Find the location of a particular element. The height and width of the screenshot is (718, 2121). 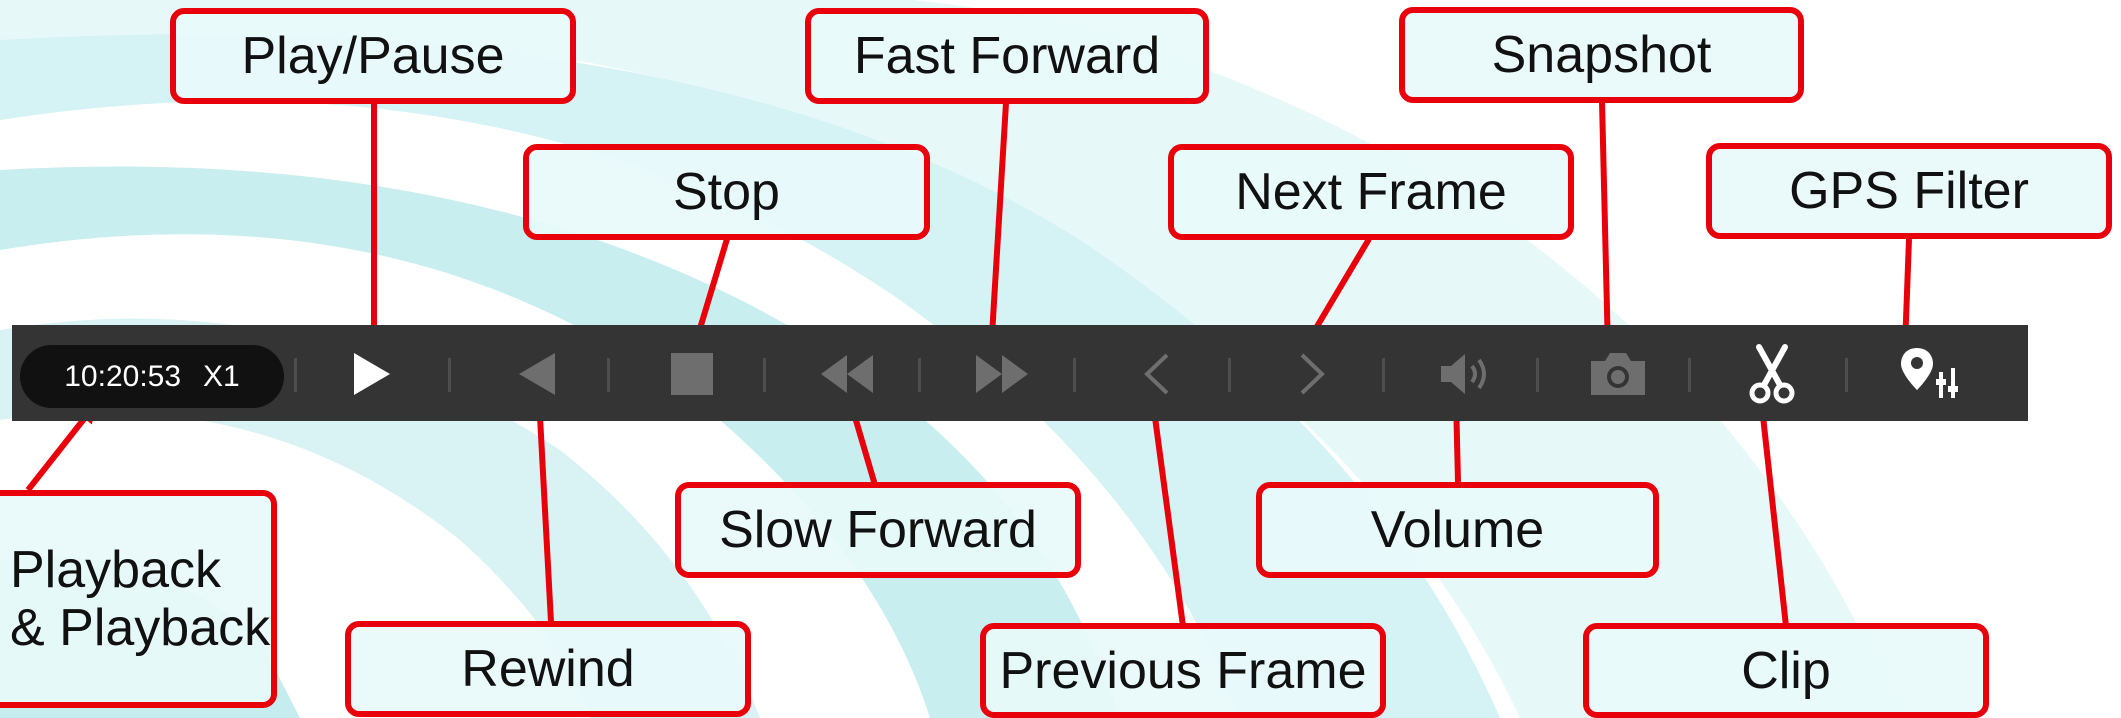

callout-gps-filter-label: GPS Filter is located at coordinates (1909, 191).